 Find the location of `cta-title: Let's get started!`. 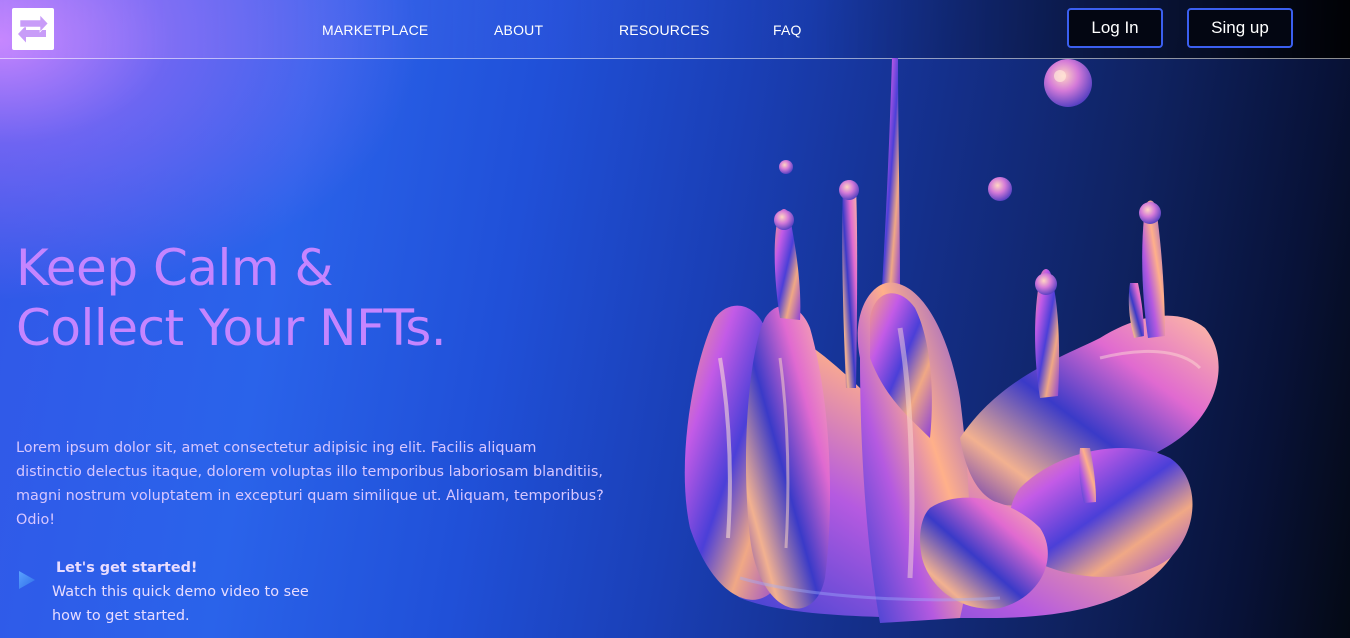

cta-title: Let's get started! is located at coordinates (127, 568).